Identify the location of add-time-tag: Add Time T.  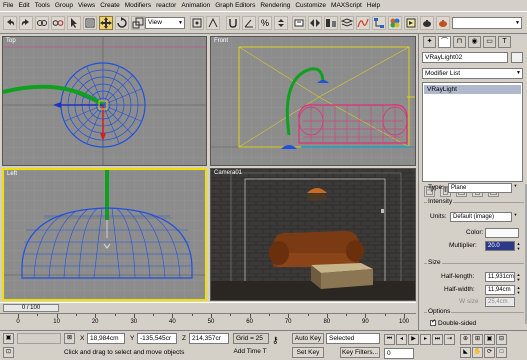
(250, 352).